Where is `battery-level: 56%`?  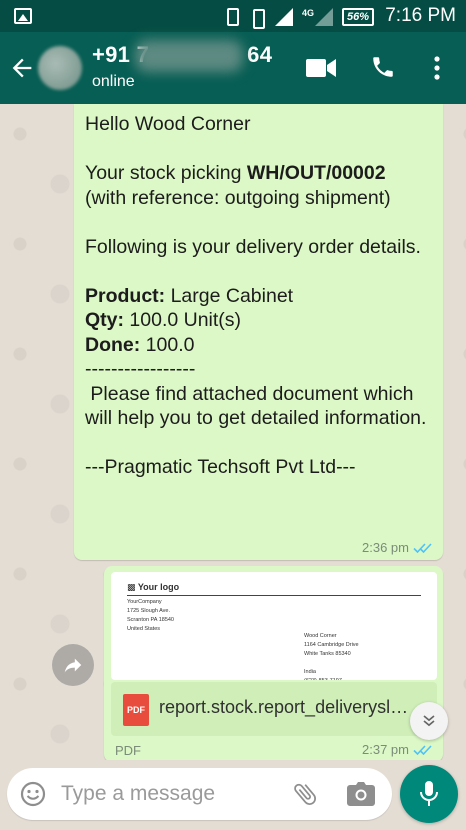
battery-level: 56% is located at coordinates (357, 17).